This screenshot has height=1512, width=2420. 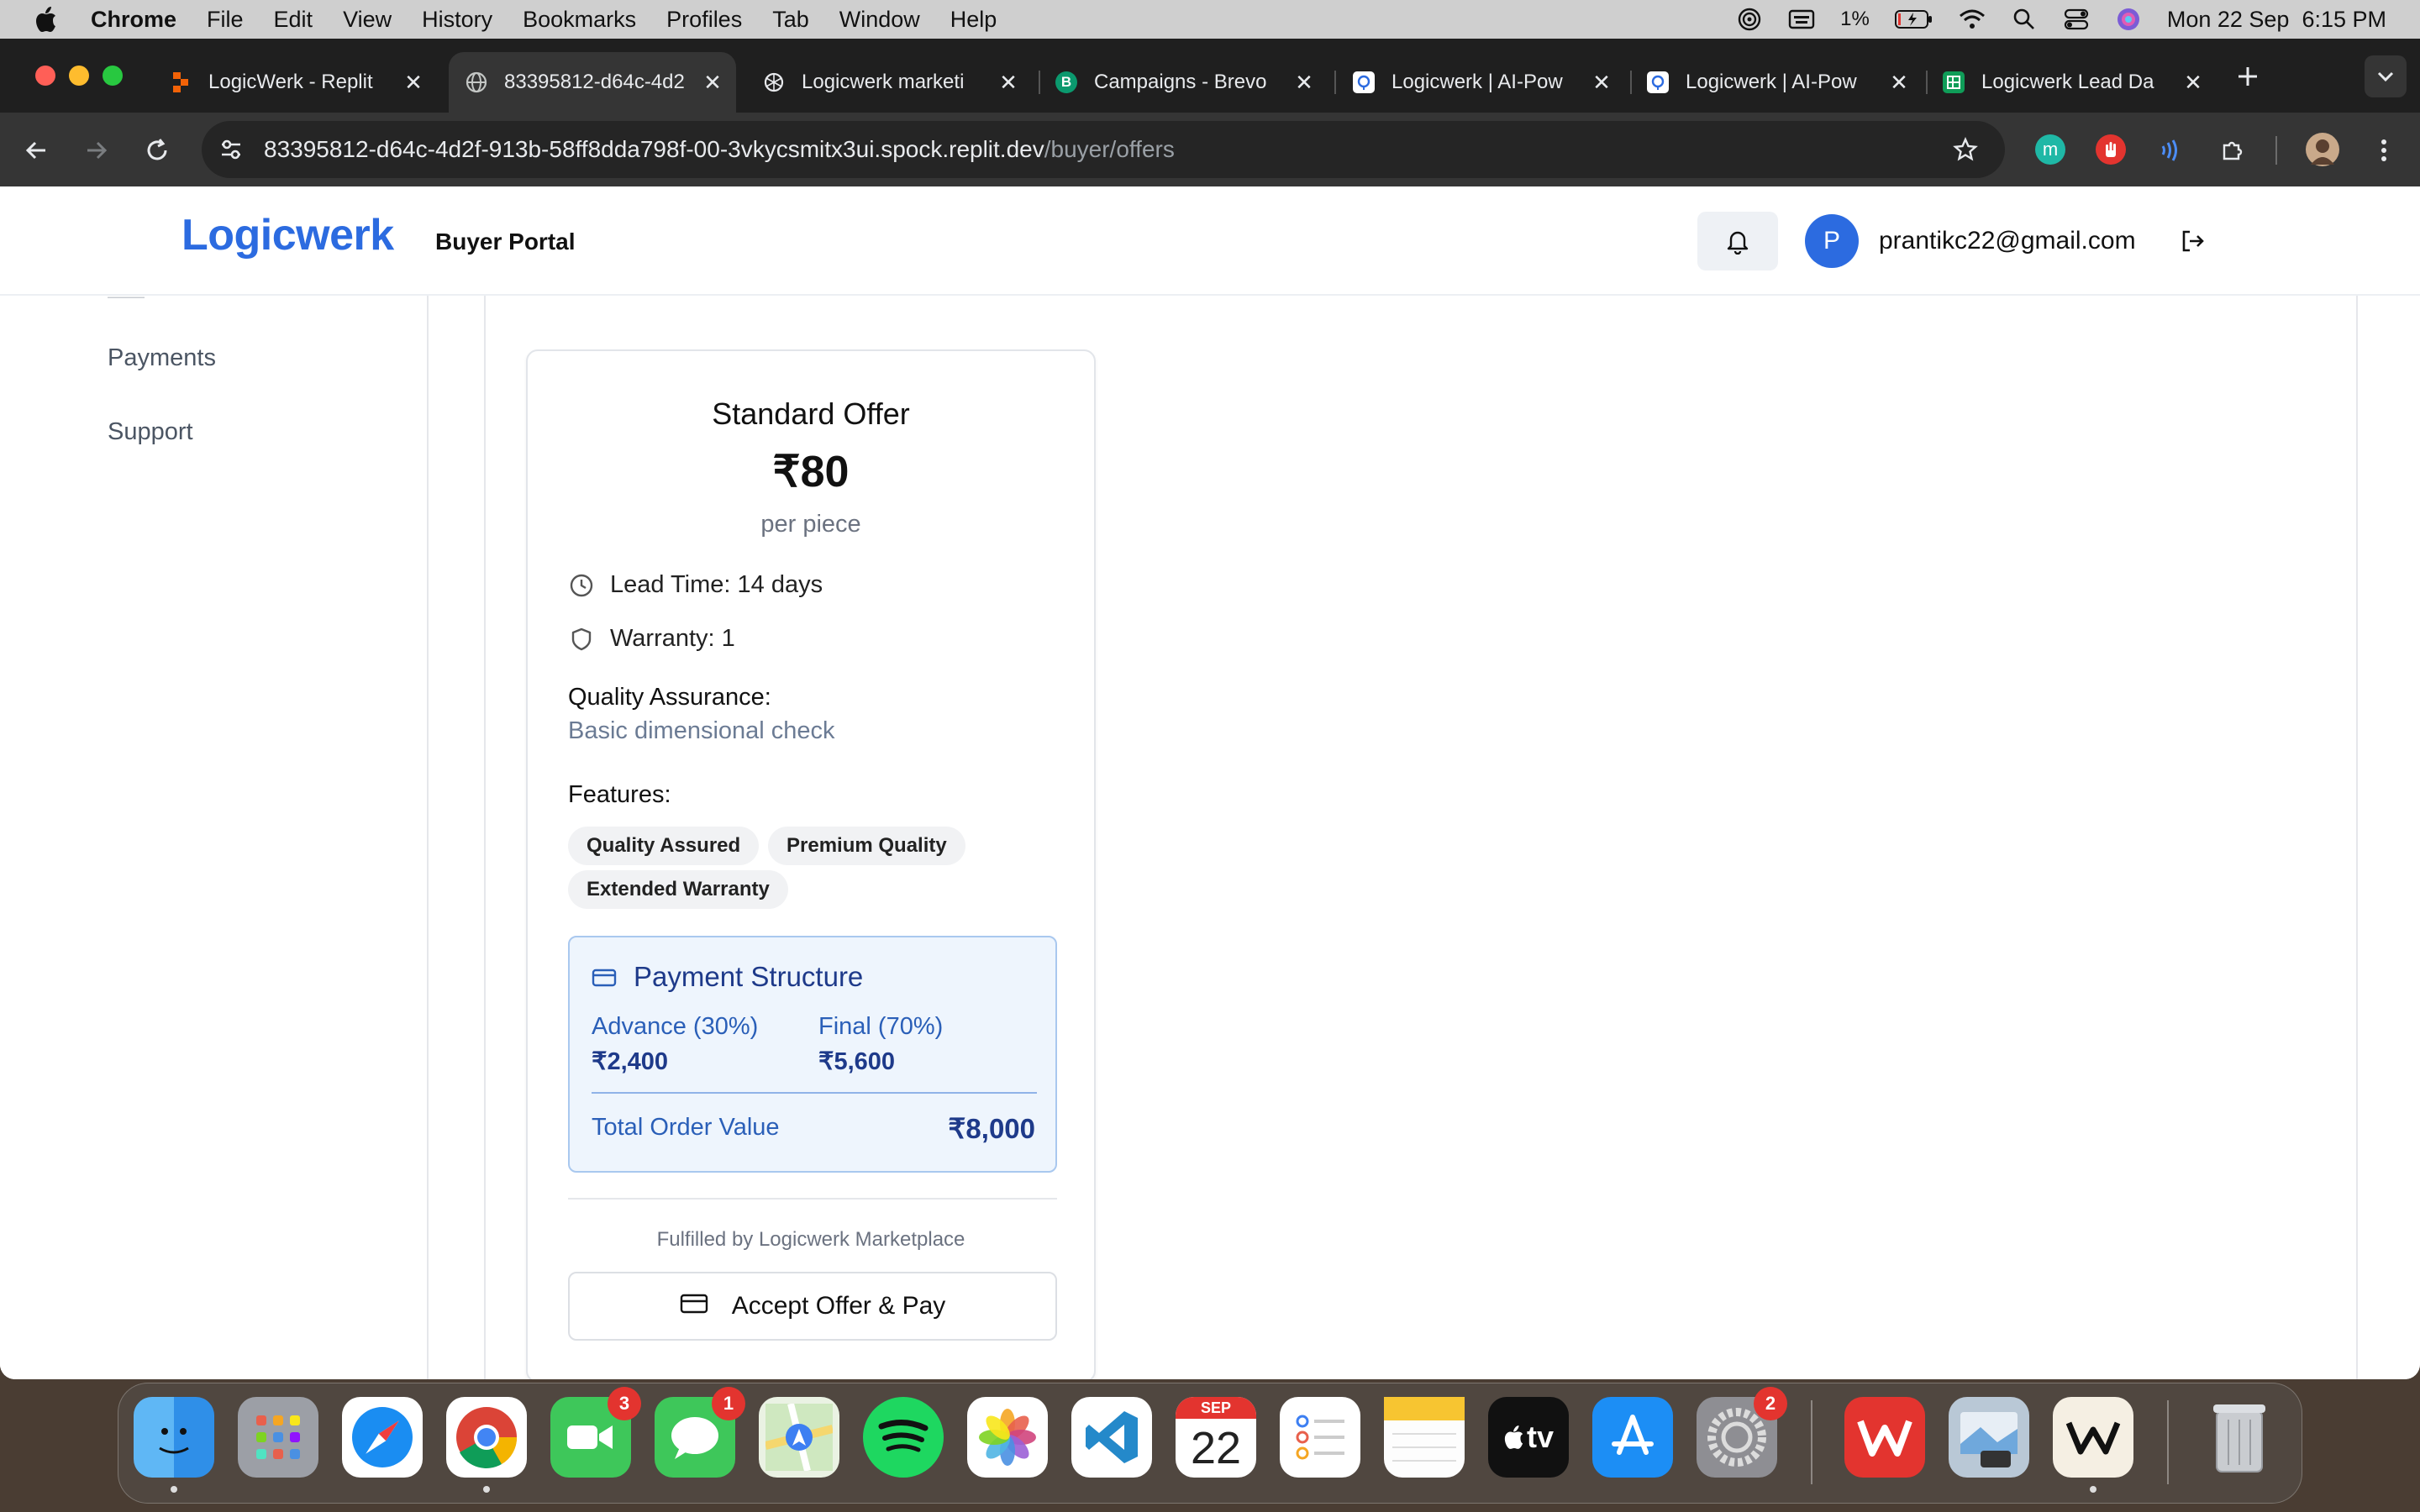 I want to click on siri-icon, so click(x=2128, y=19).